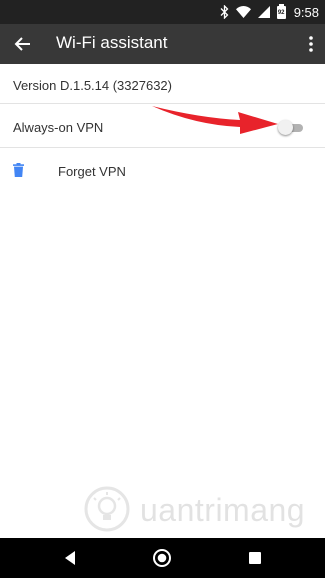 This screenshot has height=578, width=325. I want to click on arrow-left-icon, so click(22, 44).